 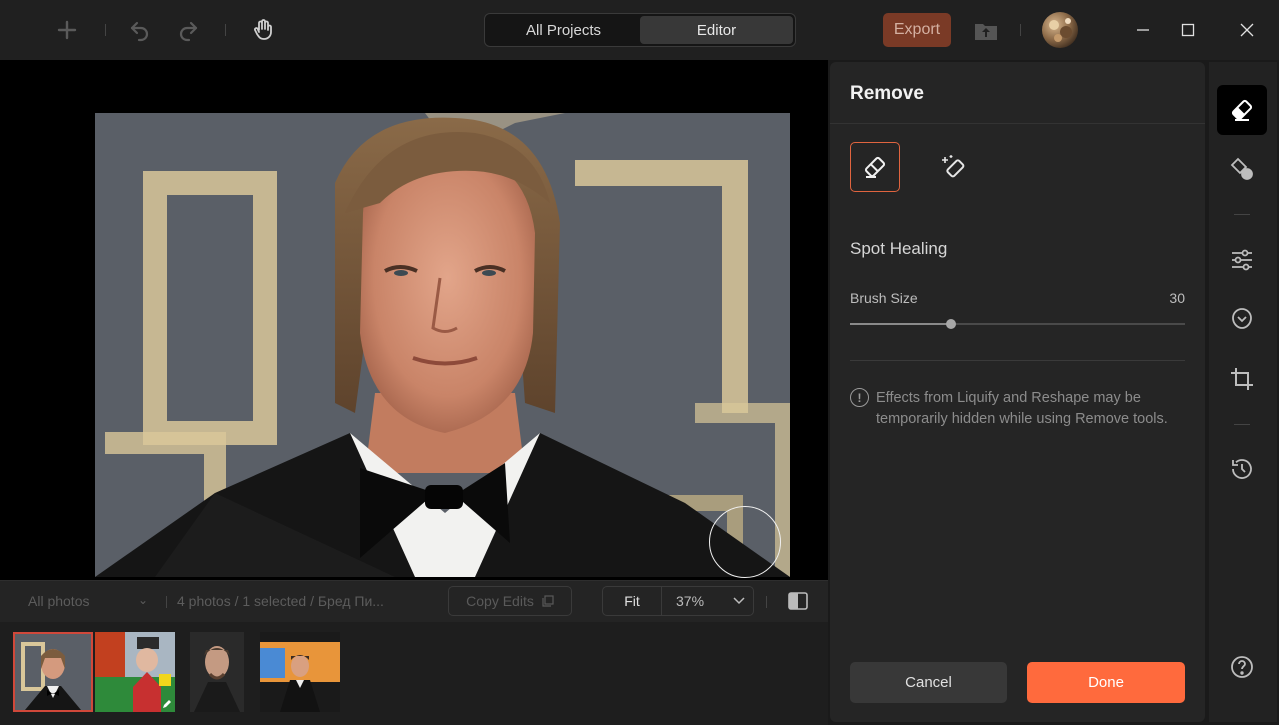 What do you see at coordinates (1143, 30) in the screenshot?
I see `minimize-icon` at bounding box center [1143, 30].